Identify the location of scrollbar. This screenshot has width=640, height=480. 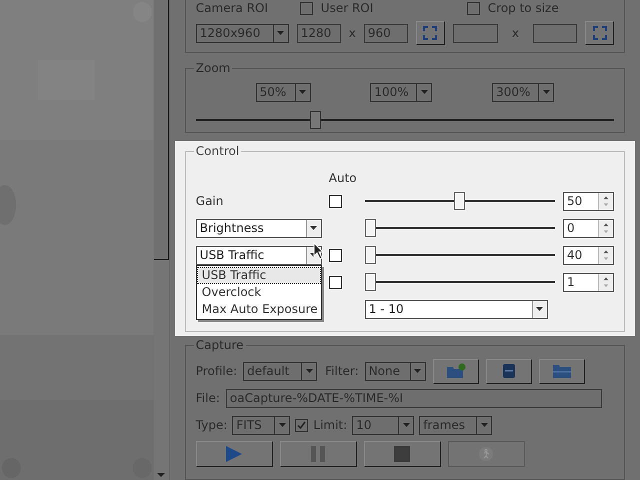
(161, 240).